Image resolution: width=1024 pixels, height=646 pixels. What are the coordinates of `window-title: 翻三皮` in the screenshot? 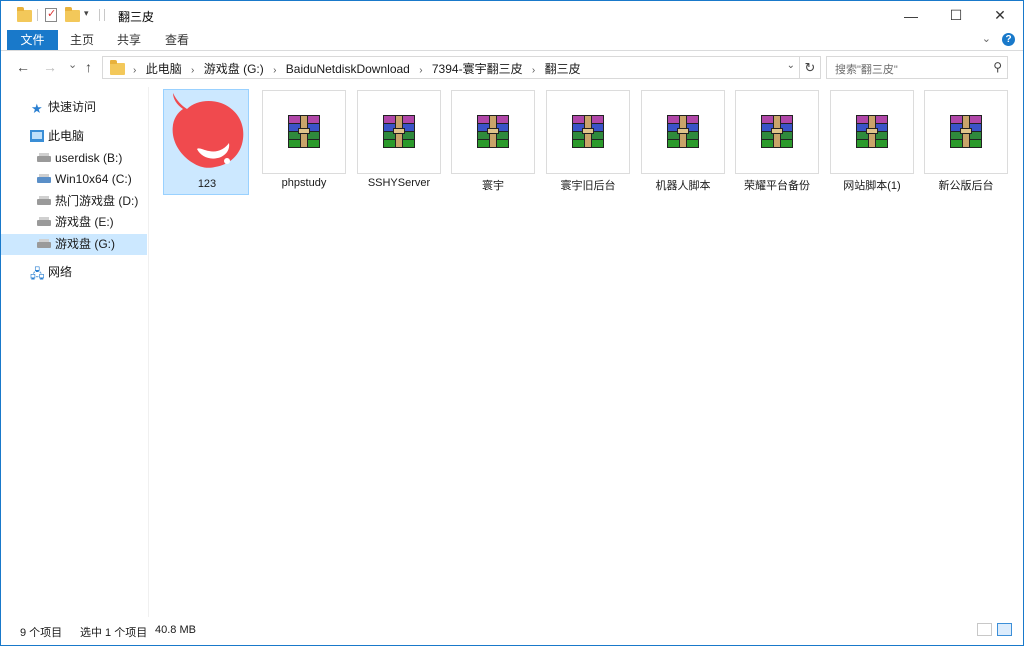 It's located at (136, 17).